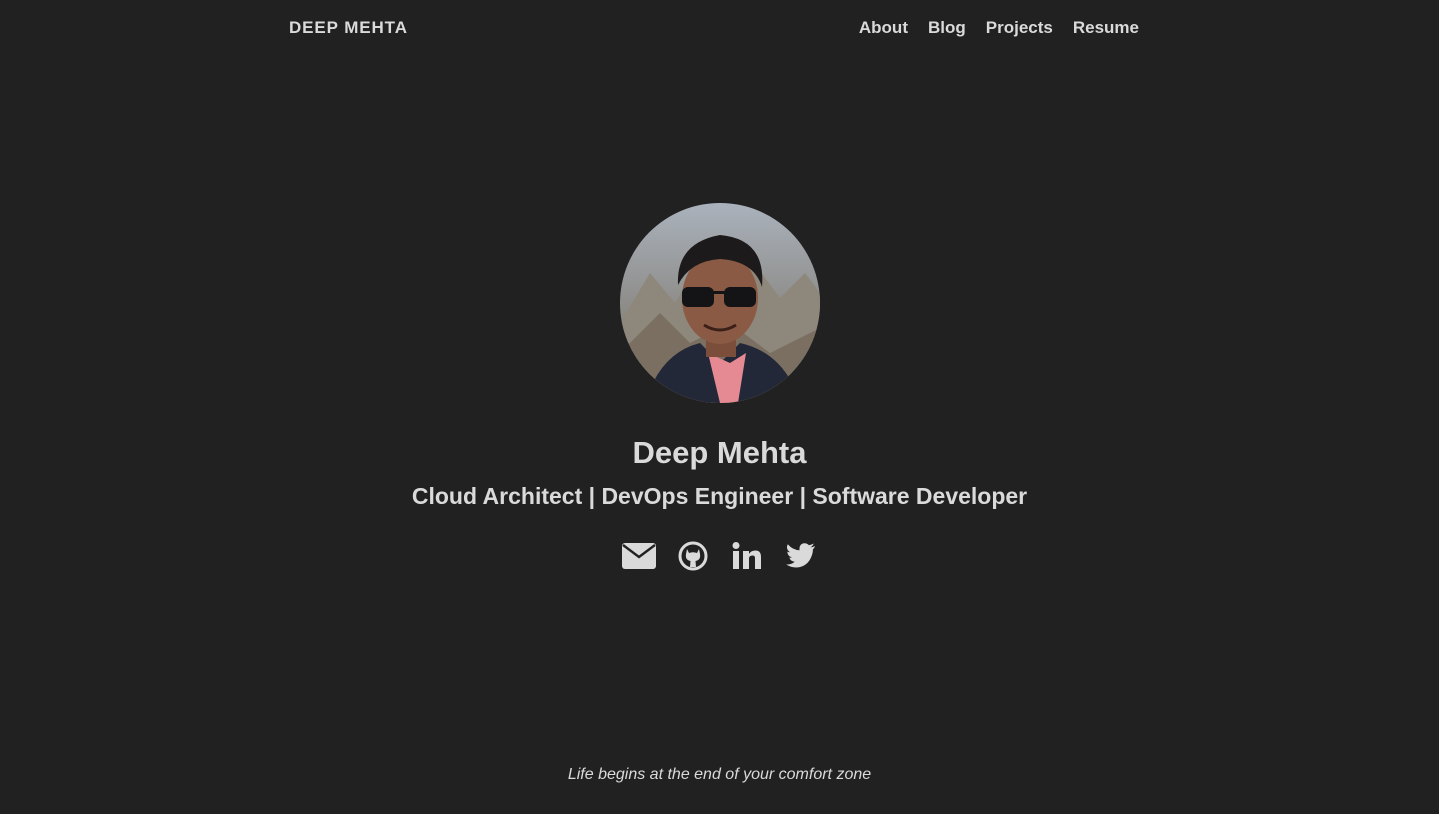  I want to click on twitter-icon, so click(800, 555).